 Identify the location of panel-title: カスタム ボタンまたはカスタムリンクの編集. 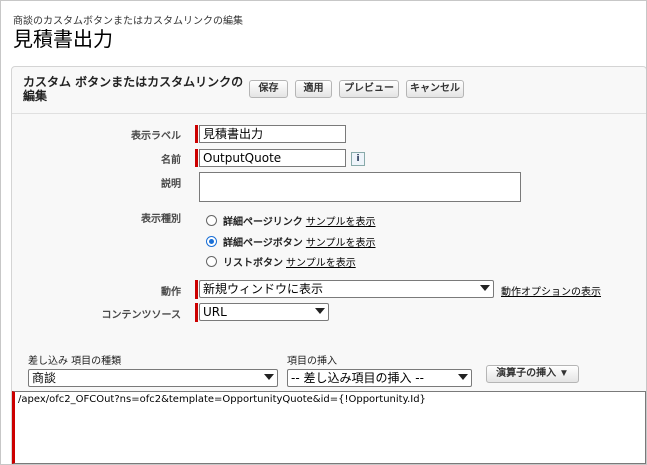
(133, 89).